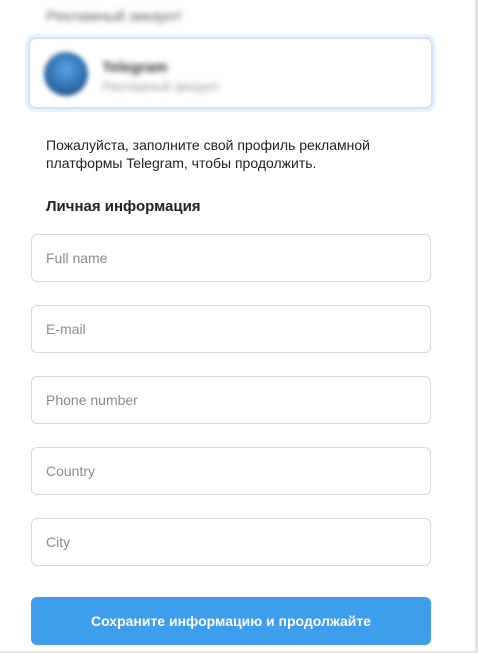 This screenshot has height=653, width=478. I want to click on account-subtitle: Рекламный аккаунт, so click(161, 86).